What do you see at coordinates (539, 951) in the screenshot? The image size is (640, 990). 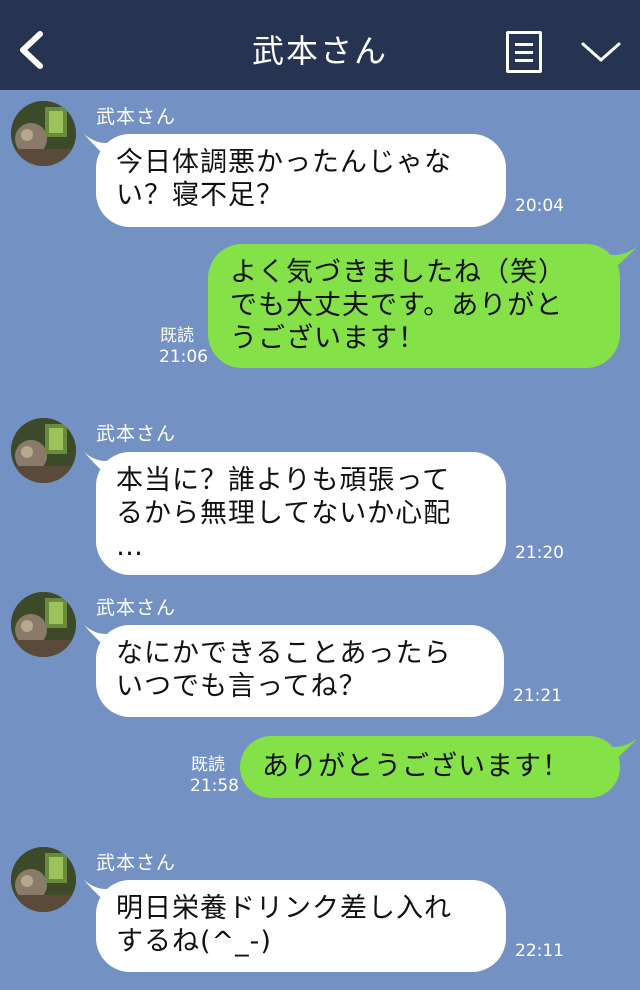 I see `message-time: 22:11` at bounding box center [539, 951].